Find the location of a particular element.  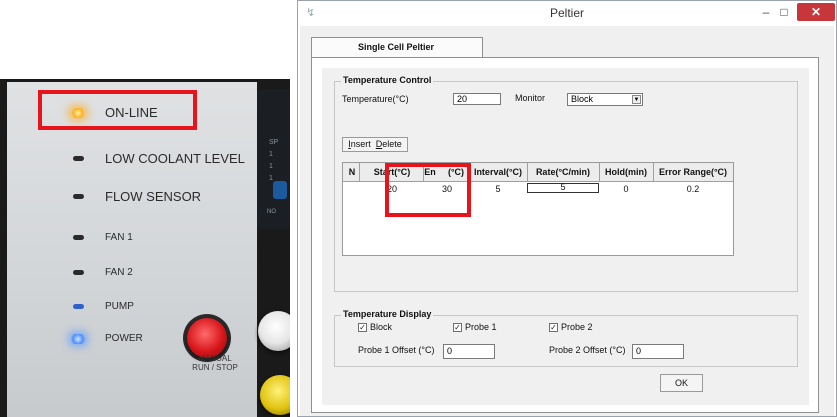

low-coolant-led-icon is located at coordinates (78, 158).